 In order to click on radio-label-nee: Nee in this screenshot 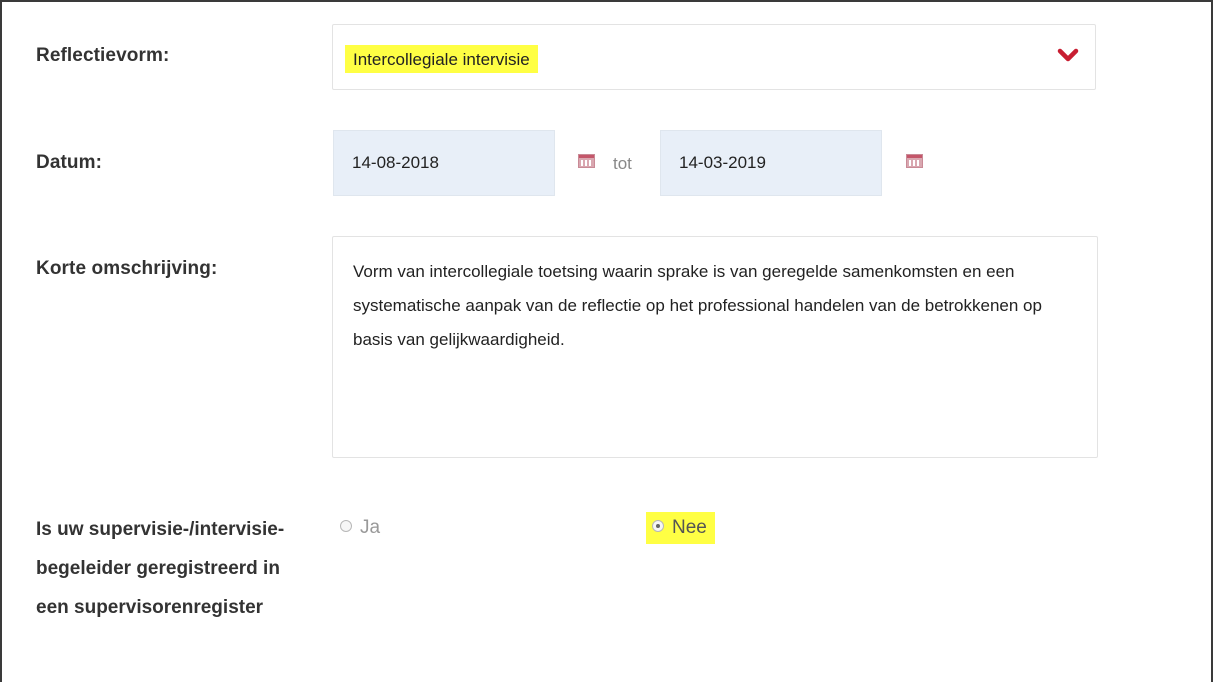, I will do `click(689, 527)`.